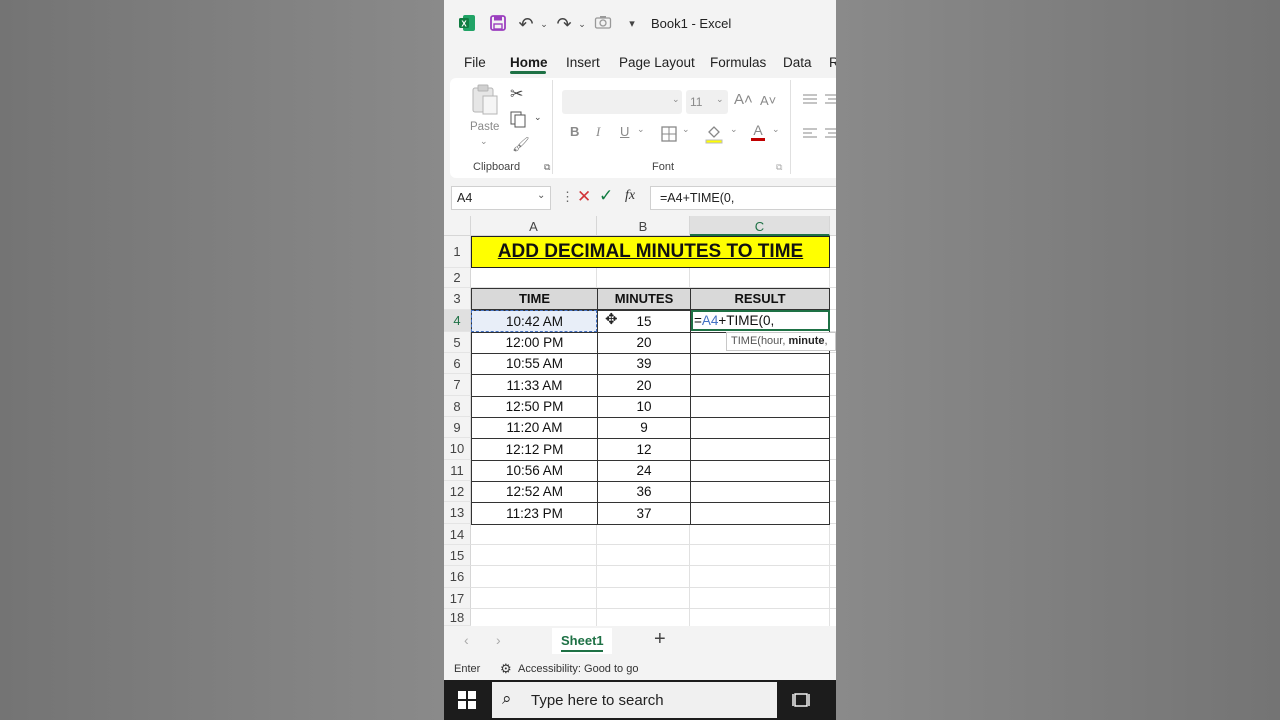 The height and width of the screenshot is (720, 1280). Describe the element at coordinates (521, 144) in the screenshot. I see `format-painter-icon: 🖌` at that location.